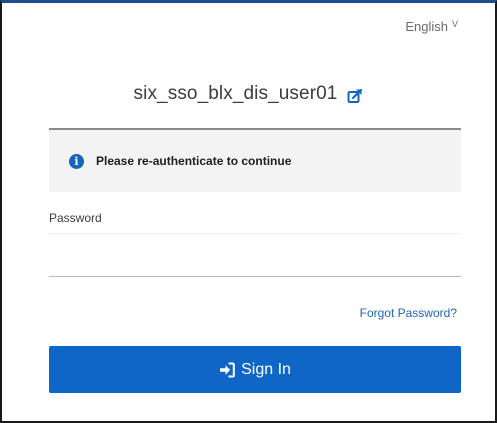  I want to click on language-label: English, so click(426, 26).